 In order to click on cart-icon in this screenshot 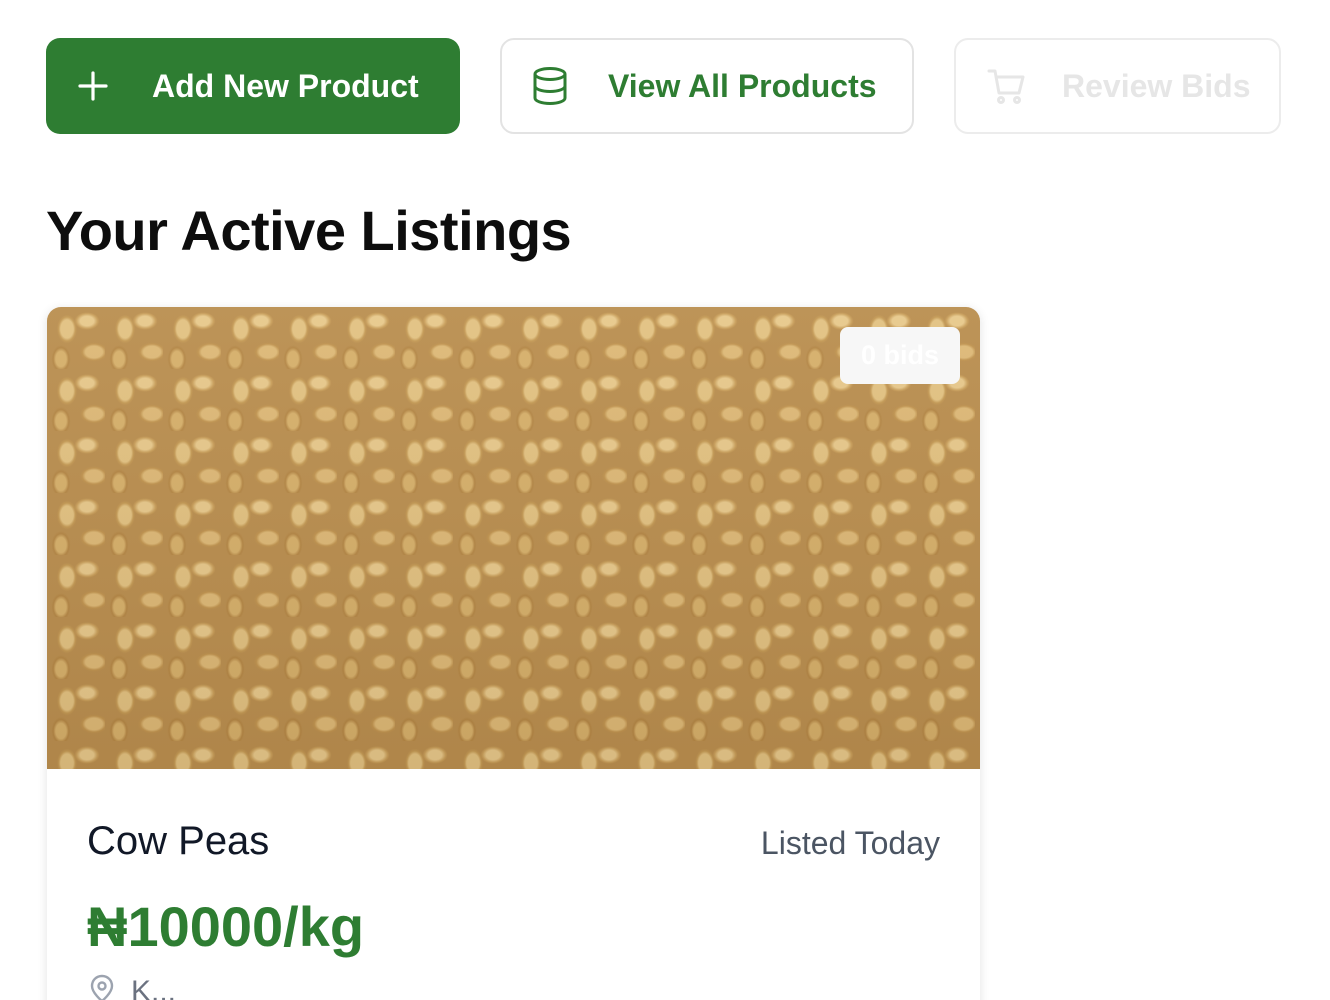, I will do `click(1006, 86)`.